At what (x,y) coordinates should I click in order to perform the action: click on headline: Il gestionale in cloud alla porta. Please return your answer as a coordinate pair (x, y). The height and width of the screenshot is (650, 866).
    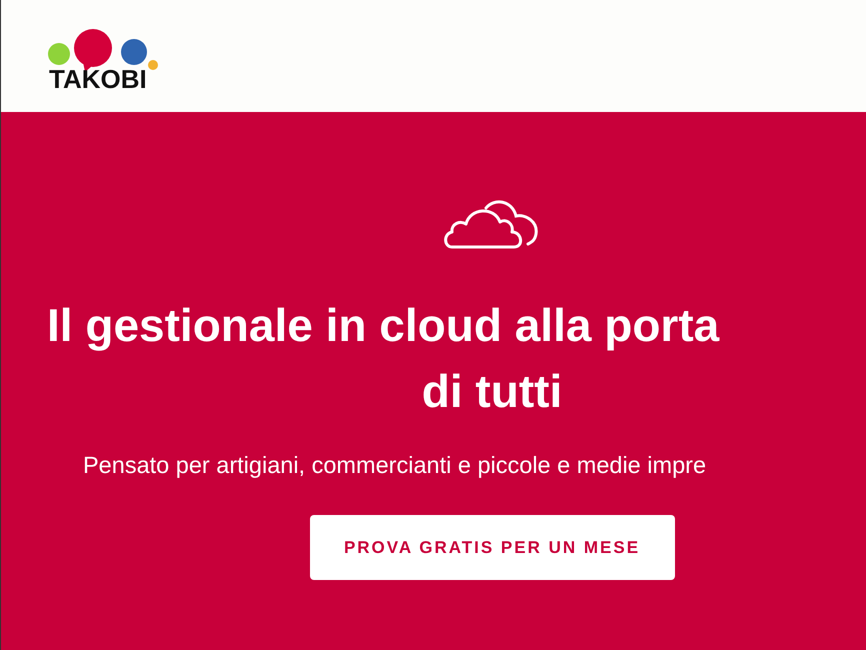
    Looking at the image, I should click on (383, 325).